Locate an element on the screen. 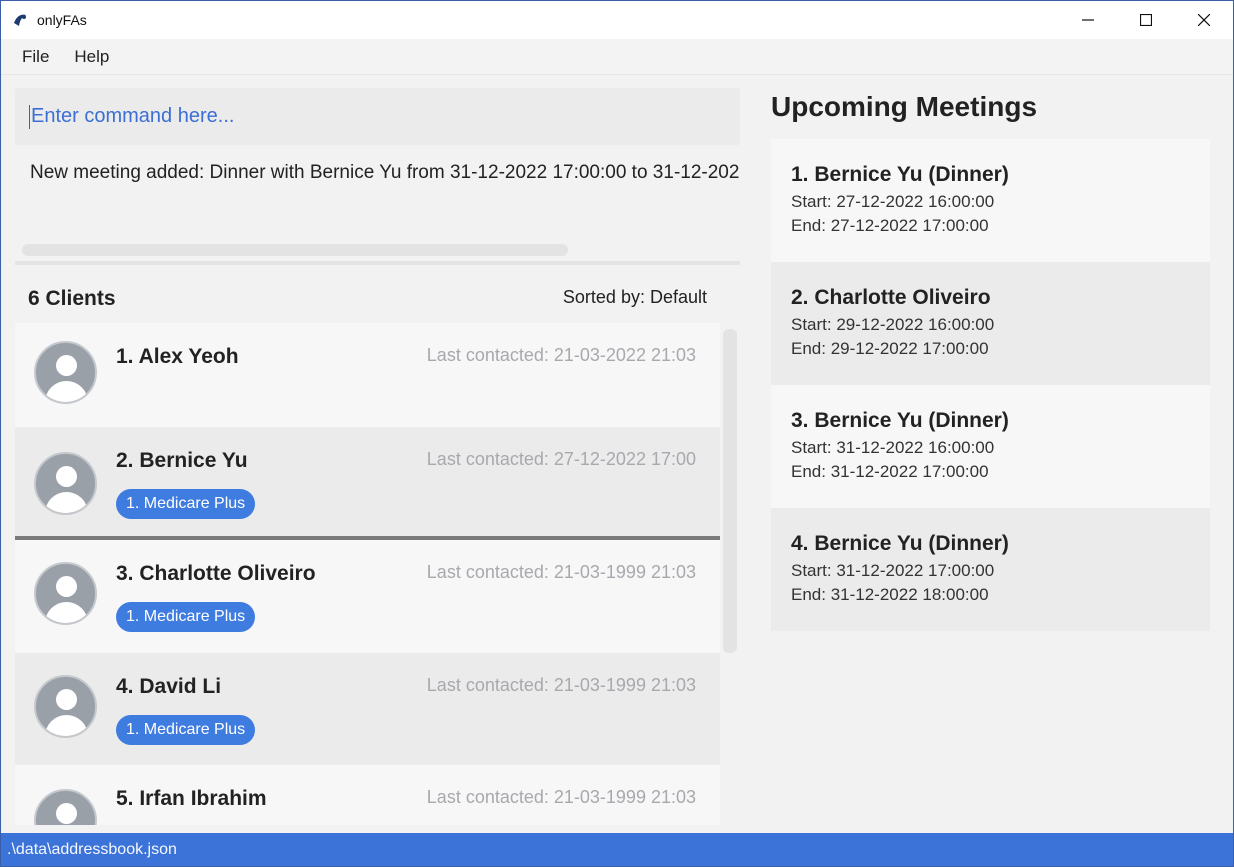  meeting-start: Start: 27-12-2022 16:00:00 is located at coordinates (893, 201).